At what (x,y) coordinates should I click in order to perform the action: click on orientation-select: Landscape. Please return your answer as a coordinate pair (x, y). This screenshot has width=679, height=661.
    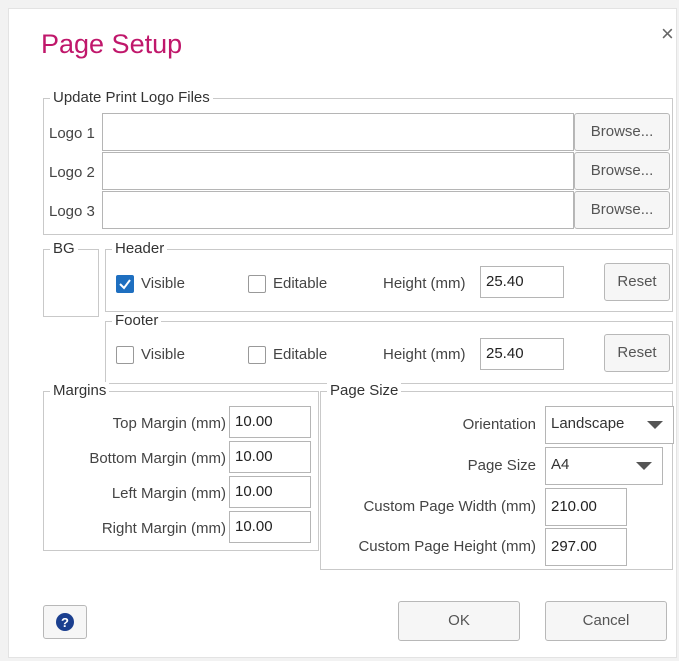
    Looking at the image, I should click on (609, 425).